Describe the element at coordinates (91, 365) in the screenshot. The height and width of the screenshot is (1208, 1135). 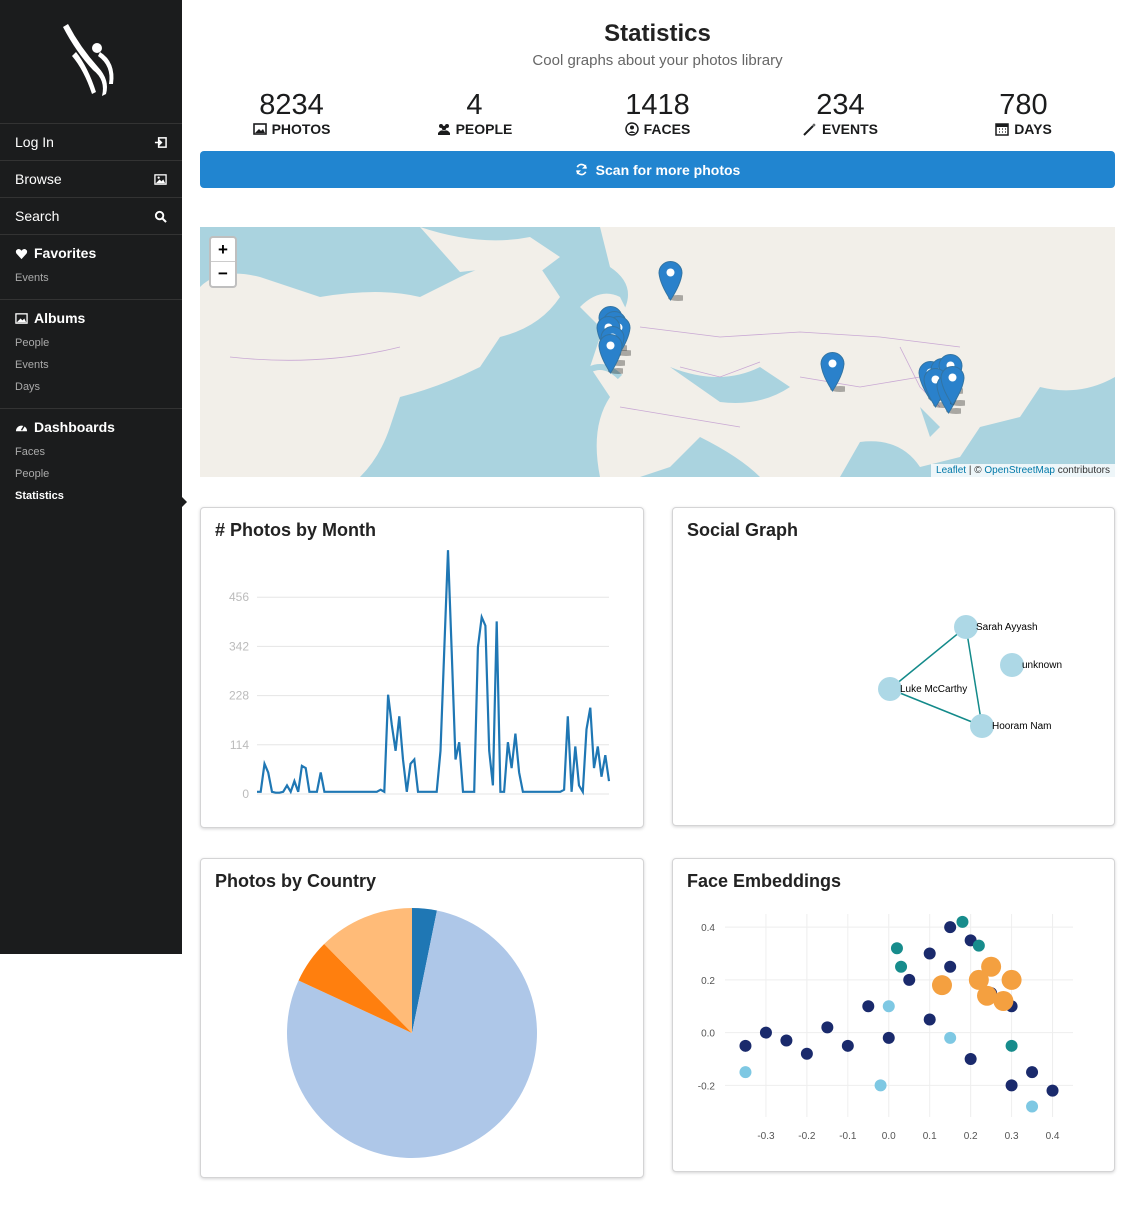
I see `sidebar-item-albums-events: Events` at that location.